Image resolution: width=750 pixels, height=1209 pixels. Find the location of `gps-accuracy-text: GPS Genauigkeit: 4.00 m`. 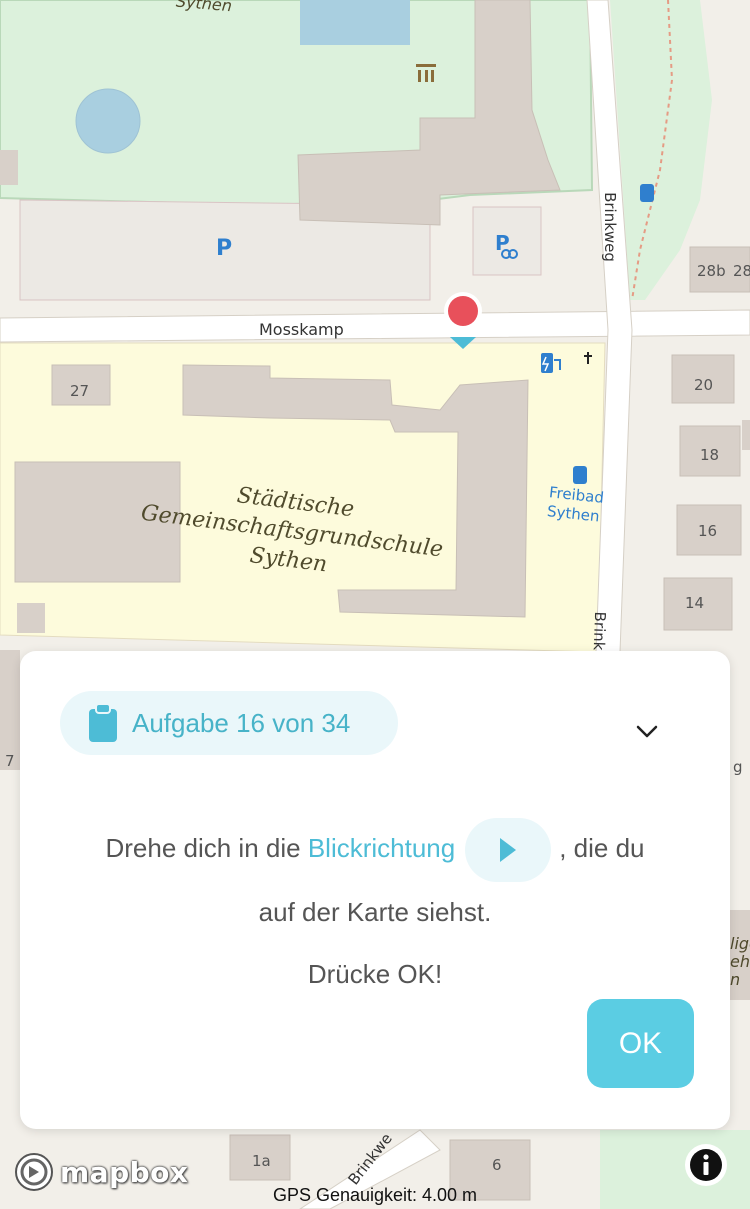

gps-accuracy-text: GPS Genauigkeit: 4.00 m is located at coordinates (375, 1195).